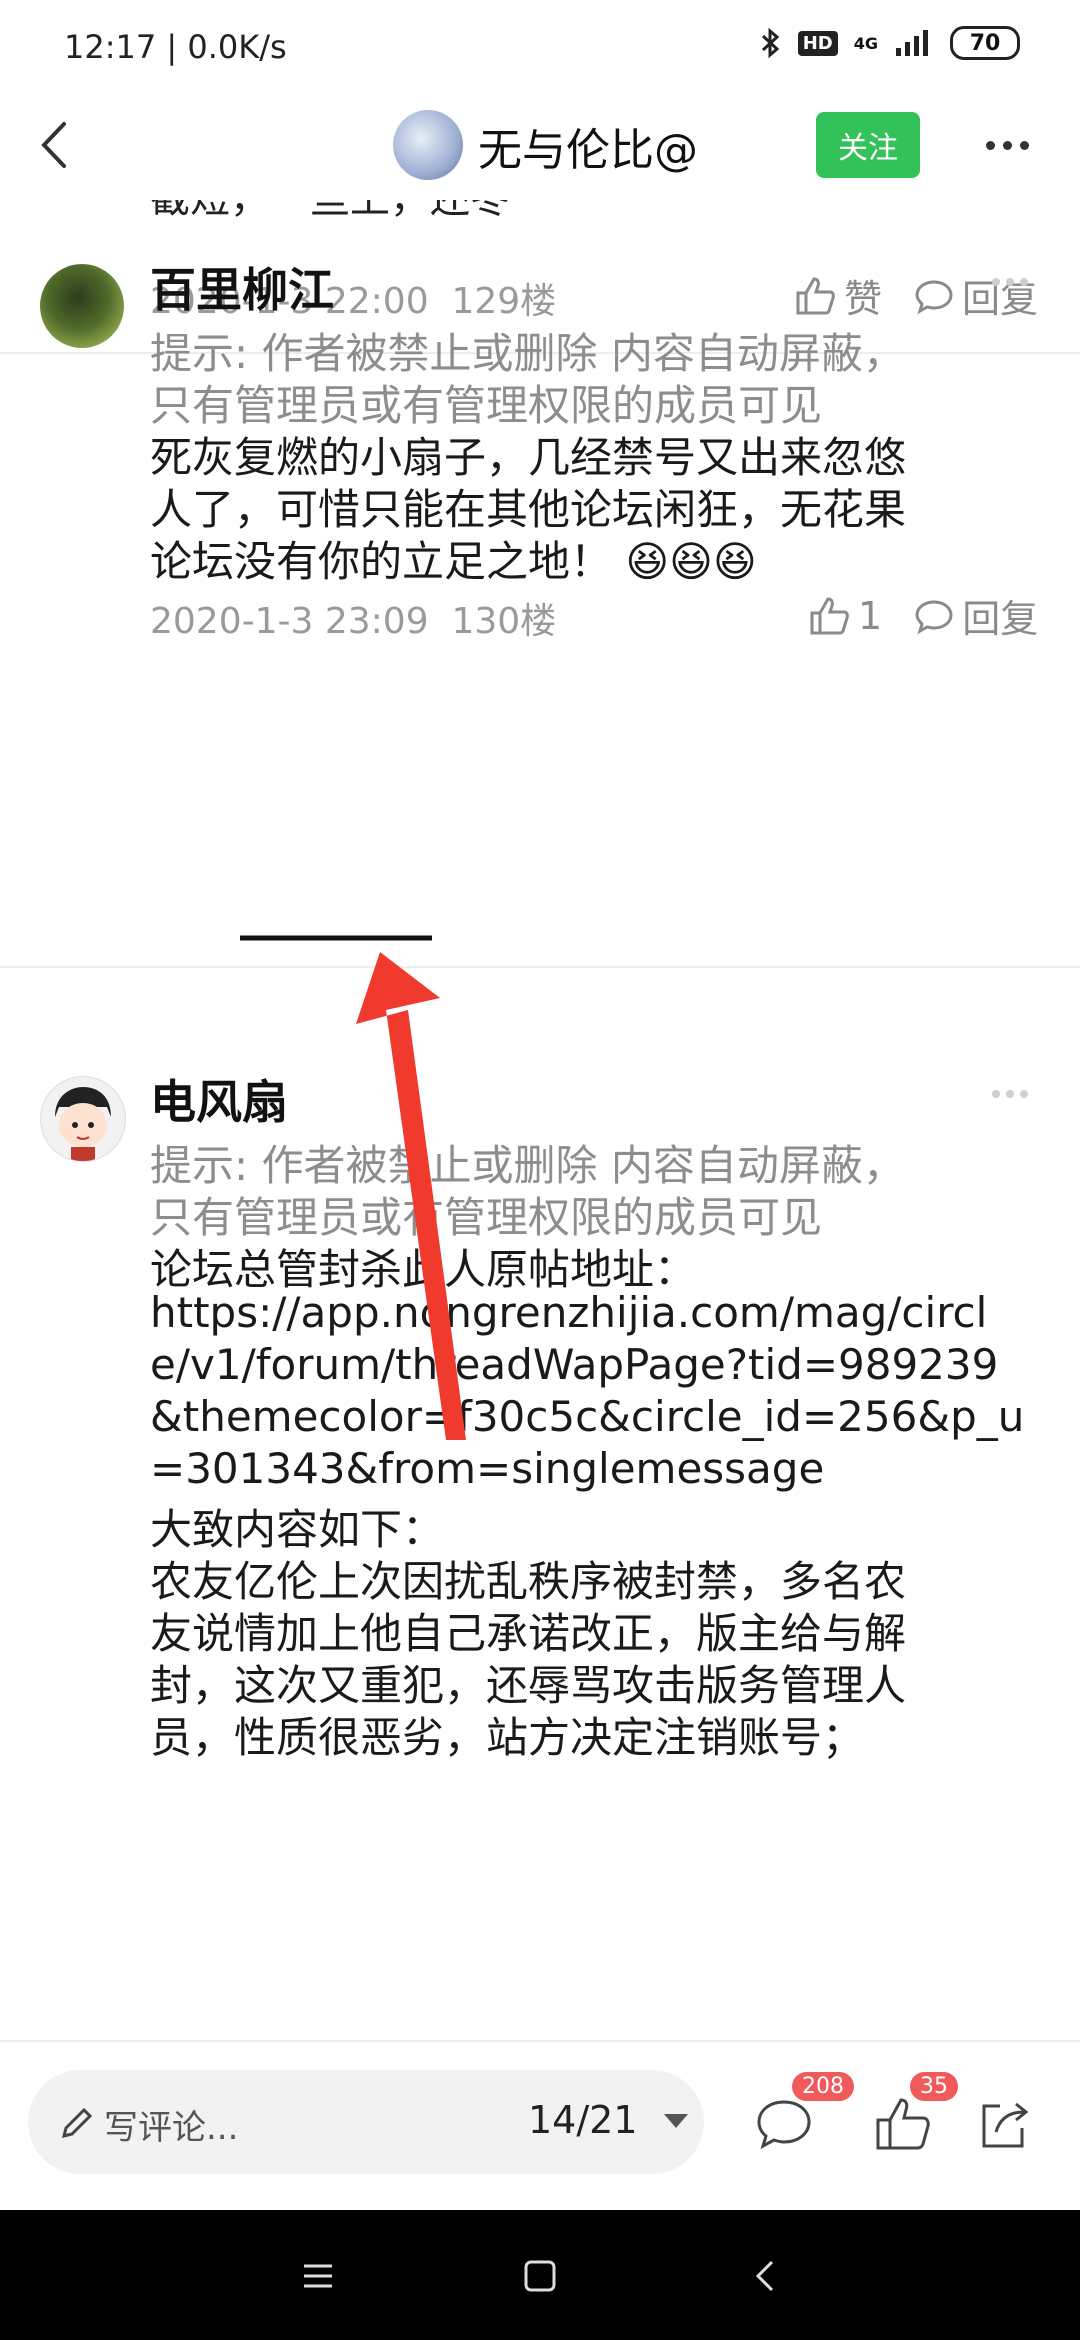 Image resolution: width=1080 pixels, height=2340 pixels. I want to click on bottom-action-bar: 写评论... 14/21 208 35, so click(540, 2126).